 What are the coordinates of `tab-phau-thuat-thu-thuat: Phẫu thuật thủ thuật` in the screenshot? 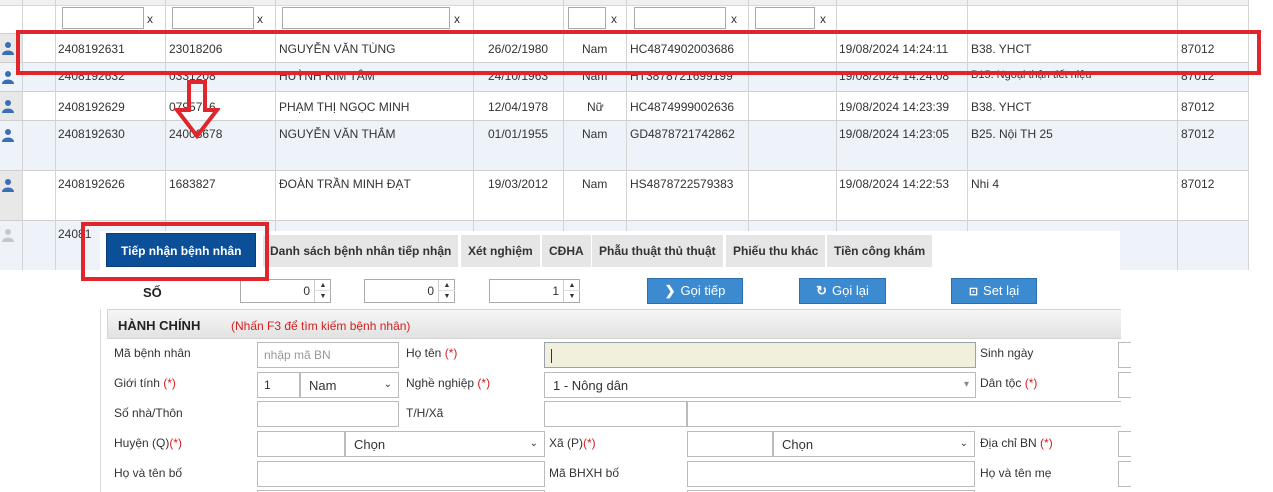 It's located at (657, 251).